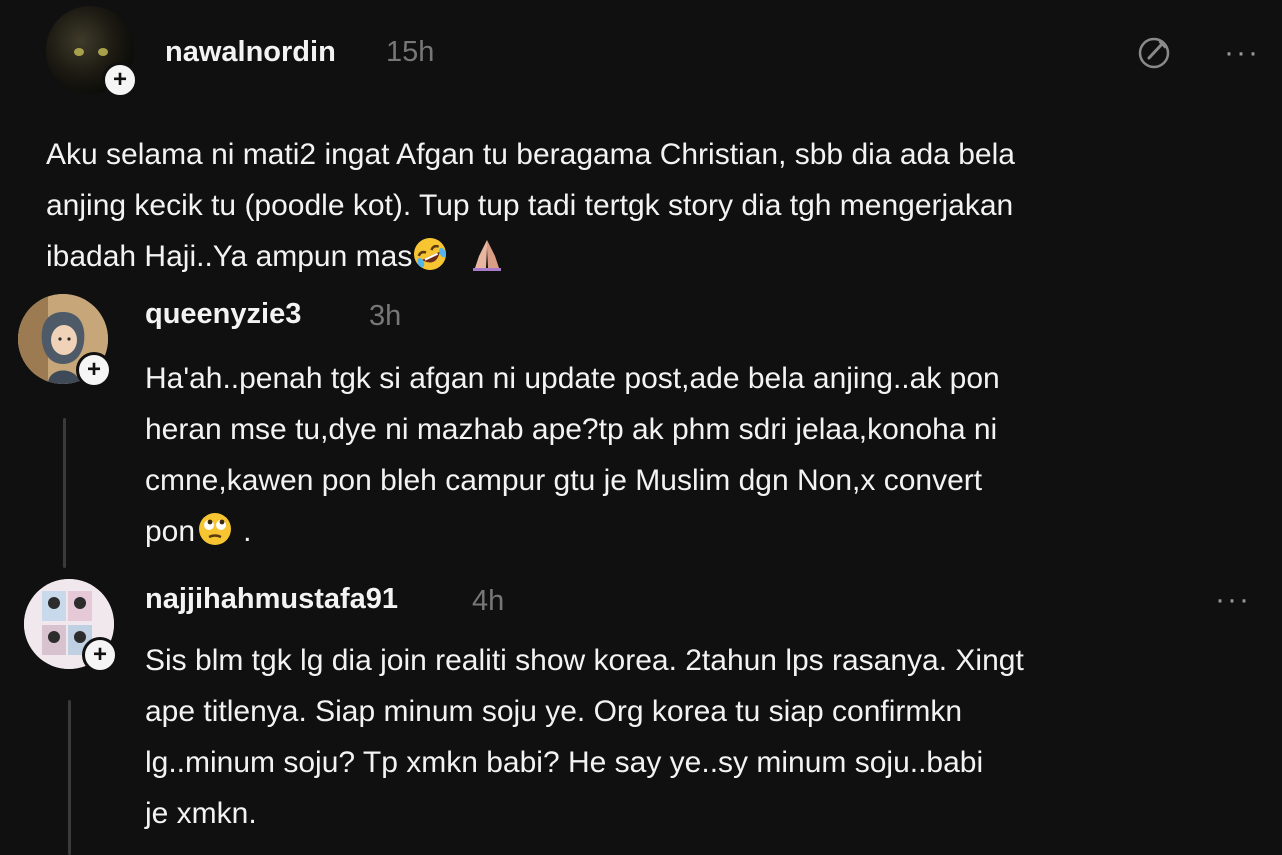  I want to click on rolling-on-floor-laughing-emoji, so click(430, 262).